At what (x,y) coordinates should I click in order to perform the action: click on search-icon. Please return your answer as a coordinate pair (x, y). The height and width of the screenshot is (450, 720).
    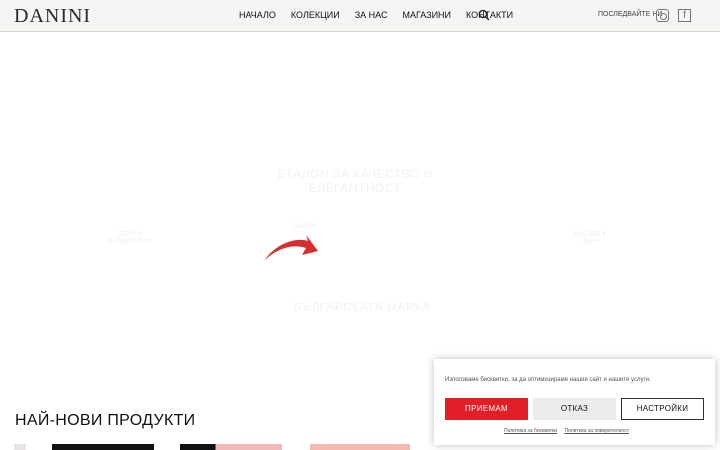
    Looking at the image, I should click on (484, 15).